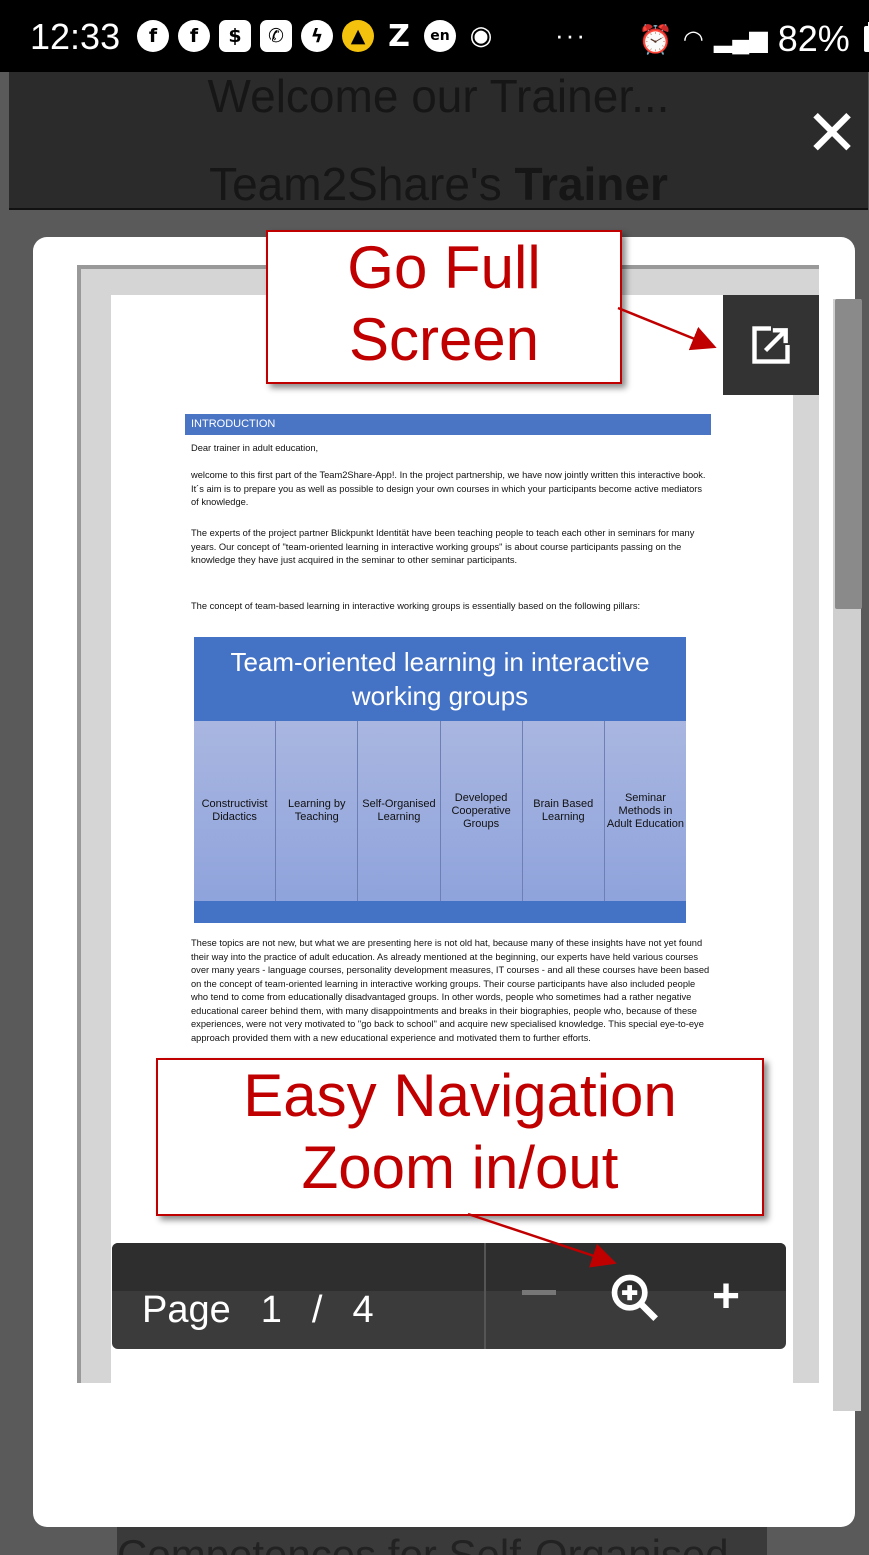 This screenshot has width=869, height=1555. What do you see at coordinates (255, 448) in the screenshot?
I see `doc-greeting: Dear trainer in adult education,` at bounding box center [255, 448].